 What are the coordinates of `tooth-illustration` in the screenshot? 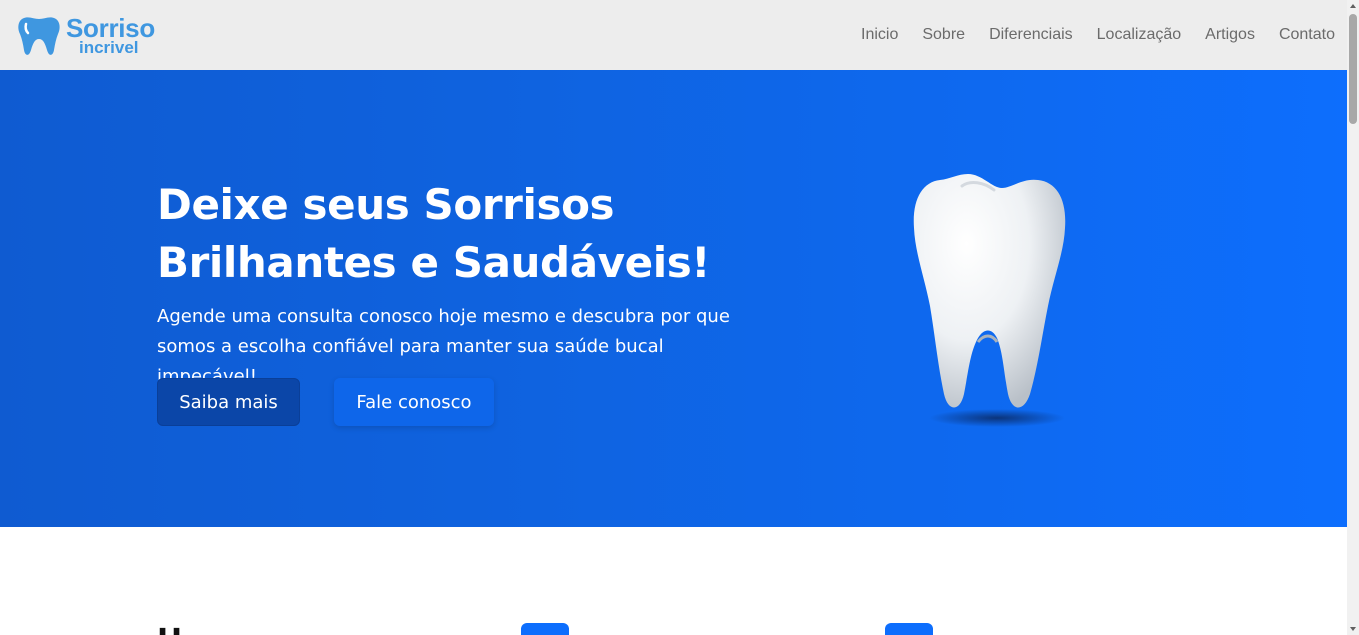 It's located at (989, 300).